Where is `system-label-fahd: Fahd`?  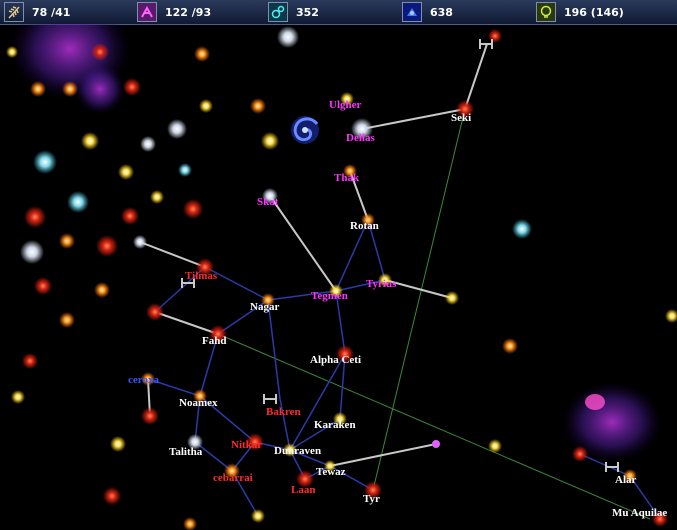 system-label-fahd: Fahd is located at coordinates (214, 341).